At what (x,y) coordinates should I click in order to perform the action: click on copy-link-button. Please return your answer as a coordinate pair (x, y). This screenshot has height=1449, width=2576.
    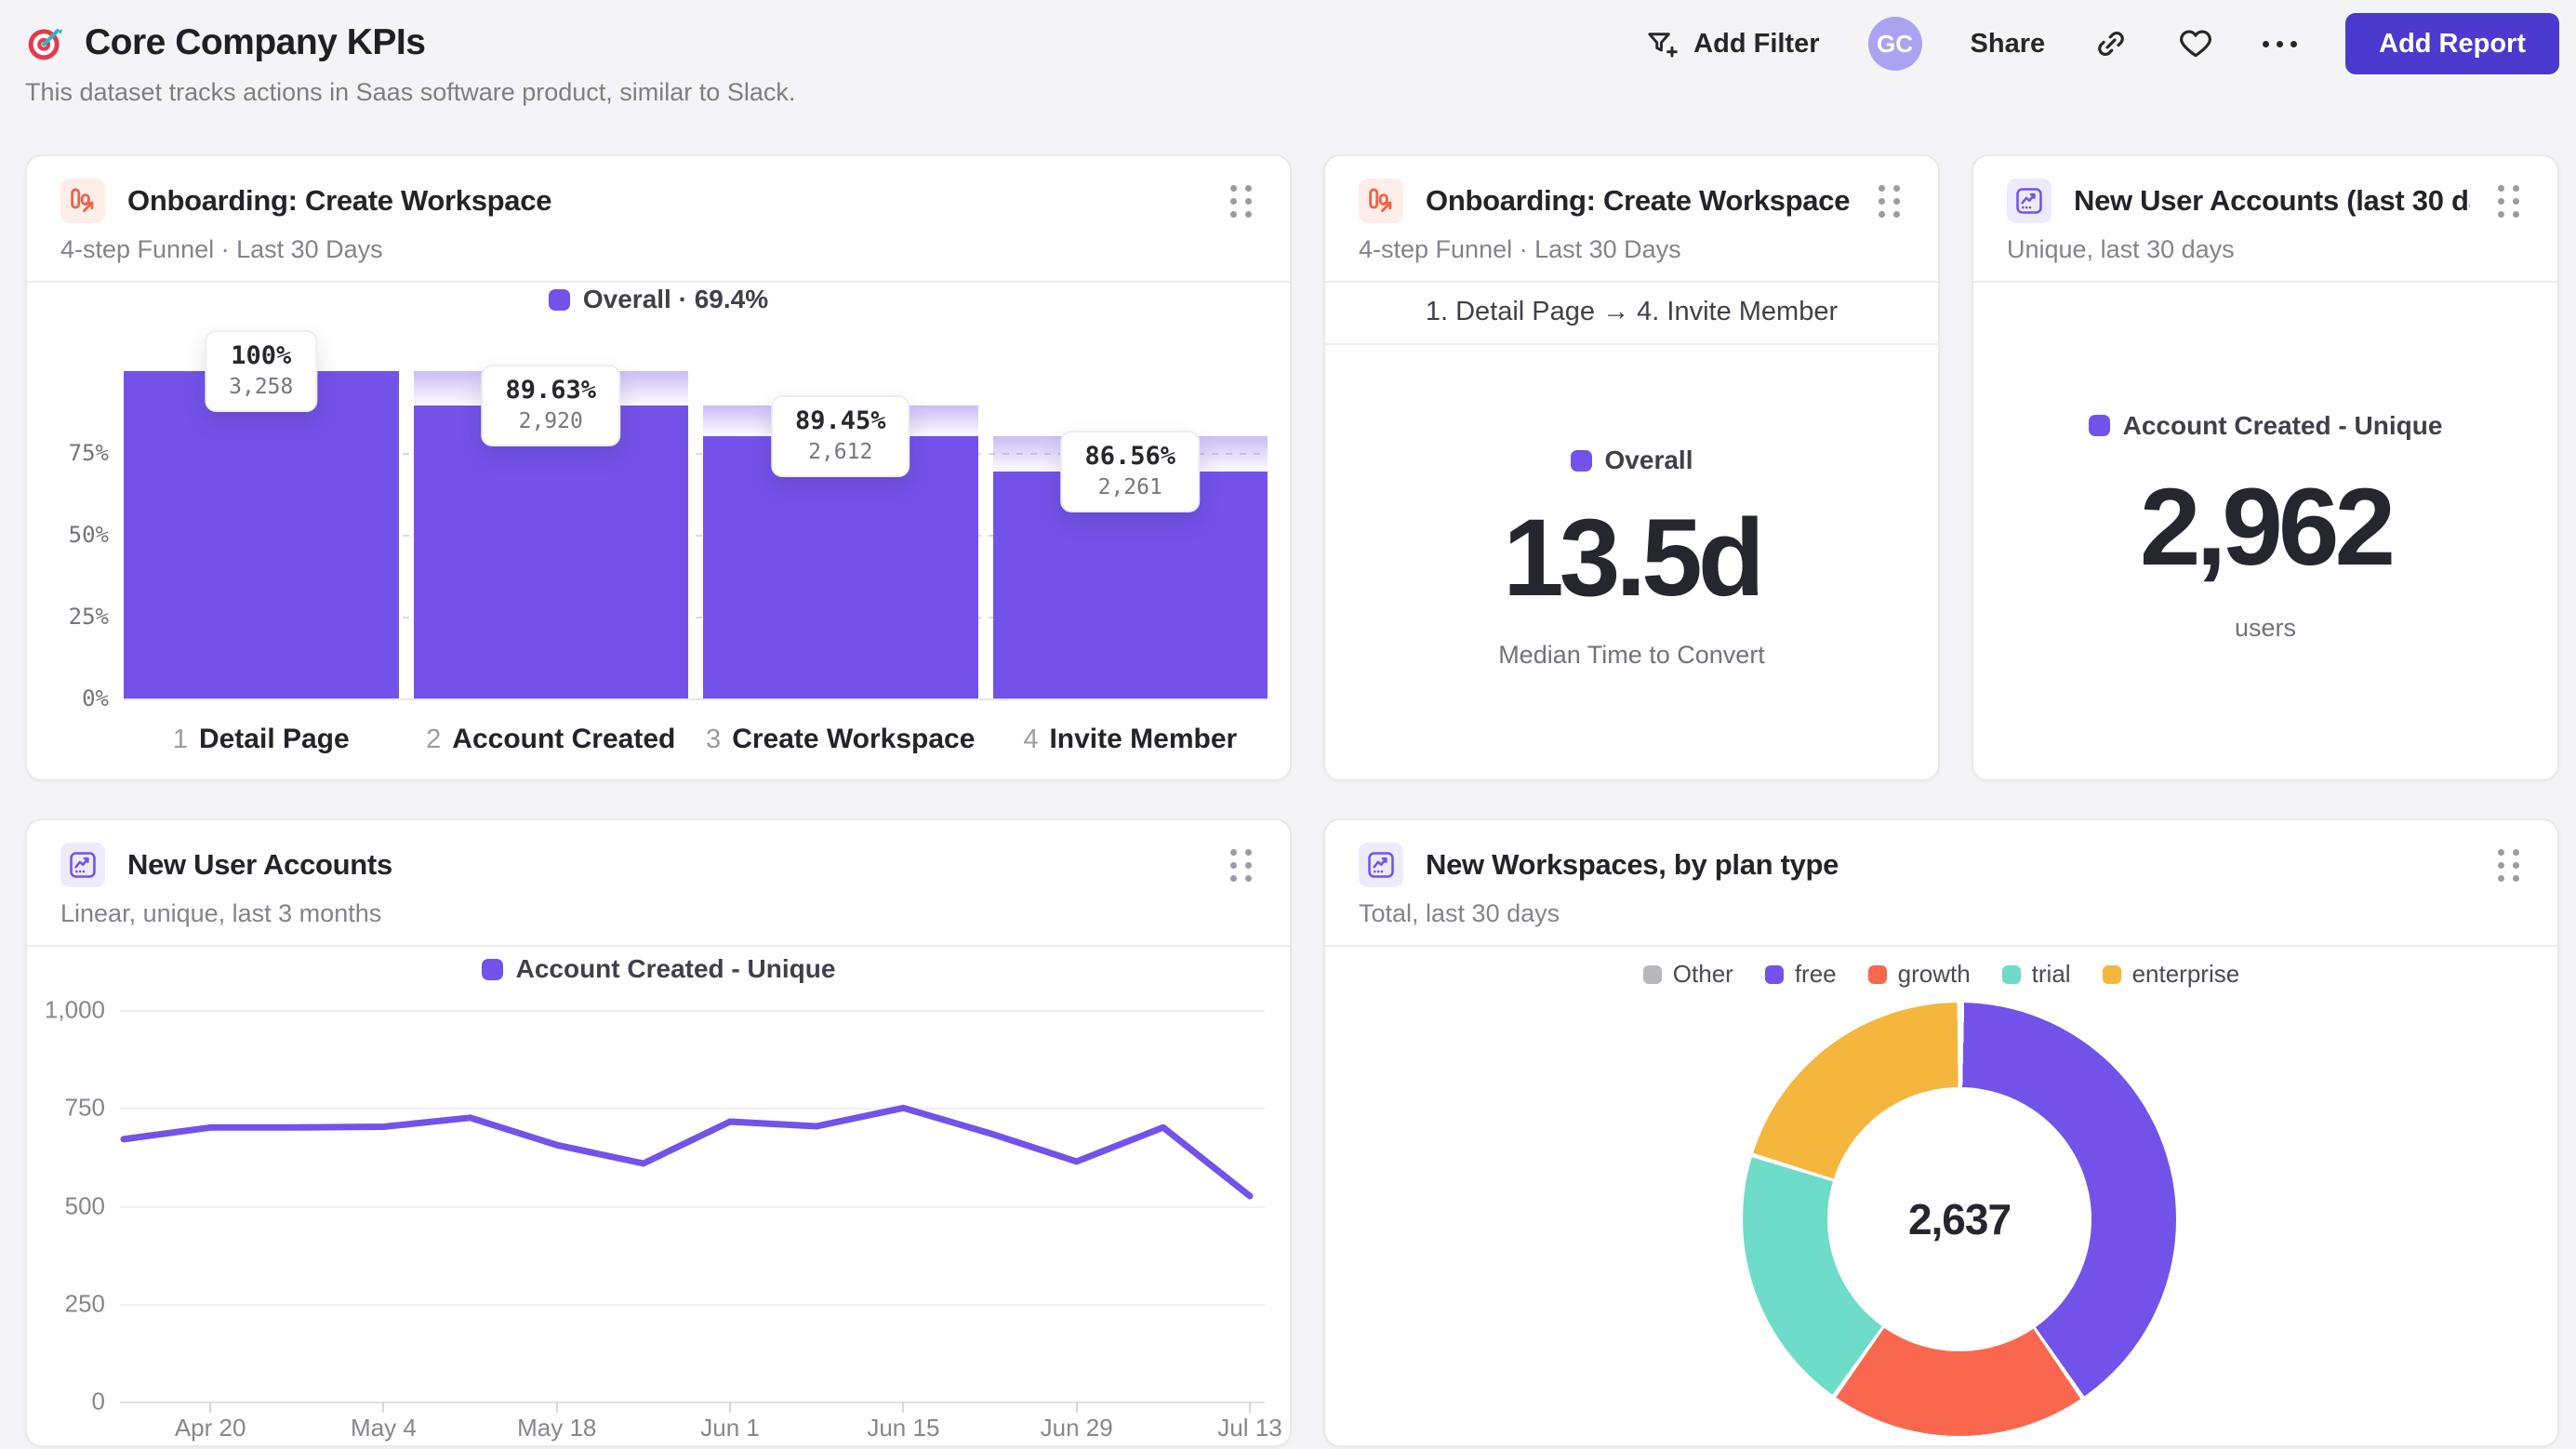
    Looking at the image, I should click on (2111, 43).